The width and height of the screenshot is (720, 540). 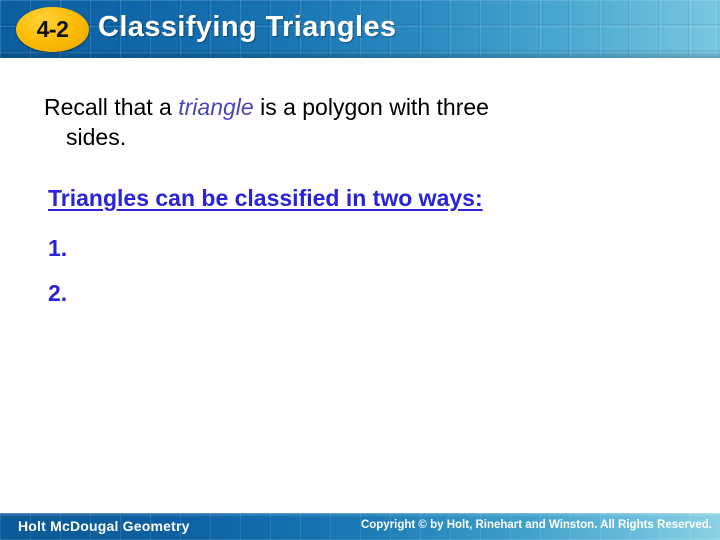 I want to click on list-item: 1., so click(x=57, y=255).